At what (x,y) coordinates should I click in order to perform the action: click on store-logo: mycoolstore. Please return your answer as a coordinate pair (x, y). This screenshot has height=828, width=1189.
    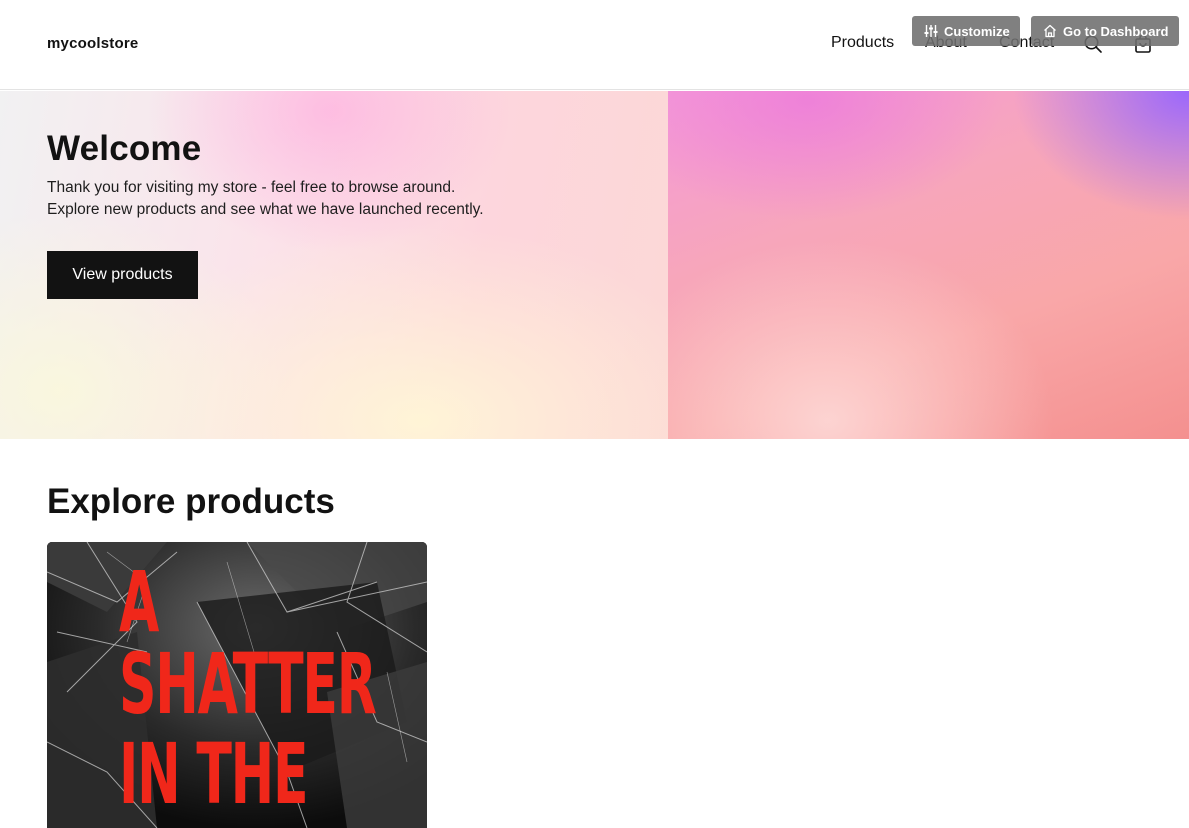
    Looking at the image, I should click on (92, 43).